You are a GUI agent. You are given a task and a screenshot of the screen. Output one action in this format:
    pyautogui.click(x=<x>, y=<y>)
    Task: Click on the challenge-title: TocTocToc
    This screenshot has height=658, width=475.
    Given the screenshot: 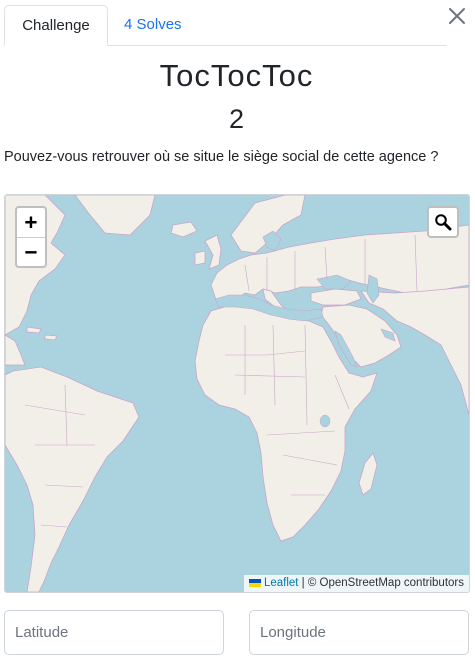 What is the action you would take?
    pyautogui.click(x=236, y=75)
    